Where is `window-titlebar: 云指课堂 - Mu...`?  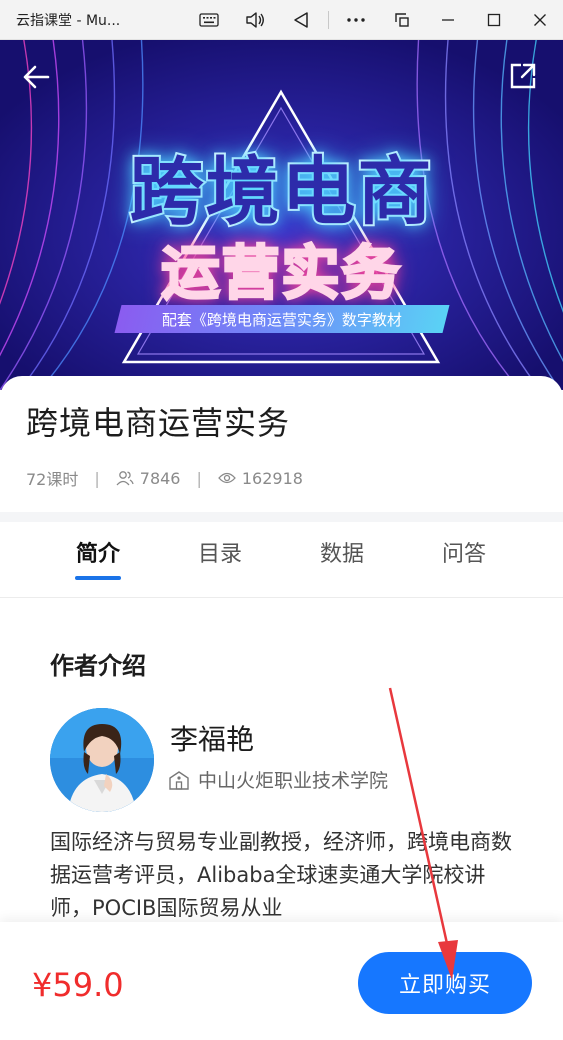 window-titlebar: 云指课堂 - Mu... is located at coordinates (281, 20).